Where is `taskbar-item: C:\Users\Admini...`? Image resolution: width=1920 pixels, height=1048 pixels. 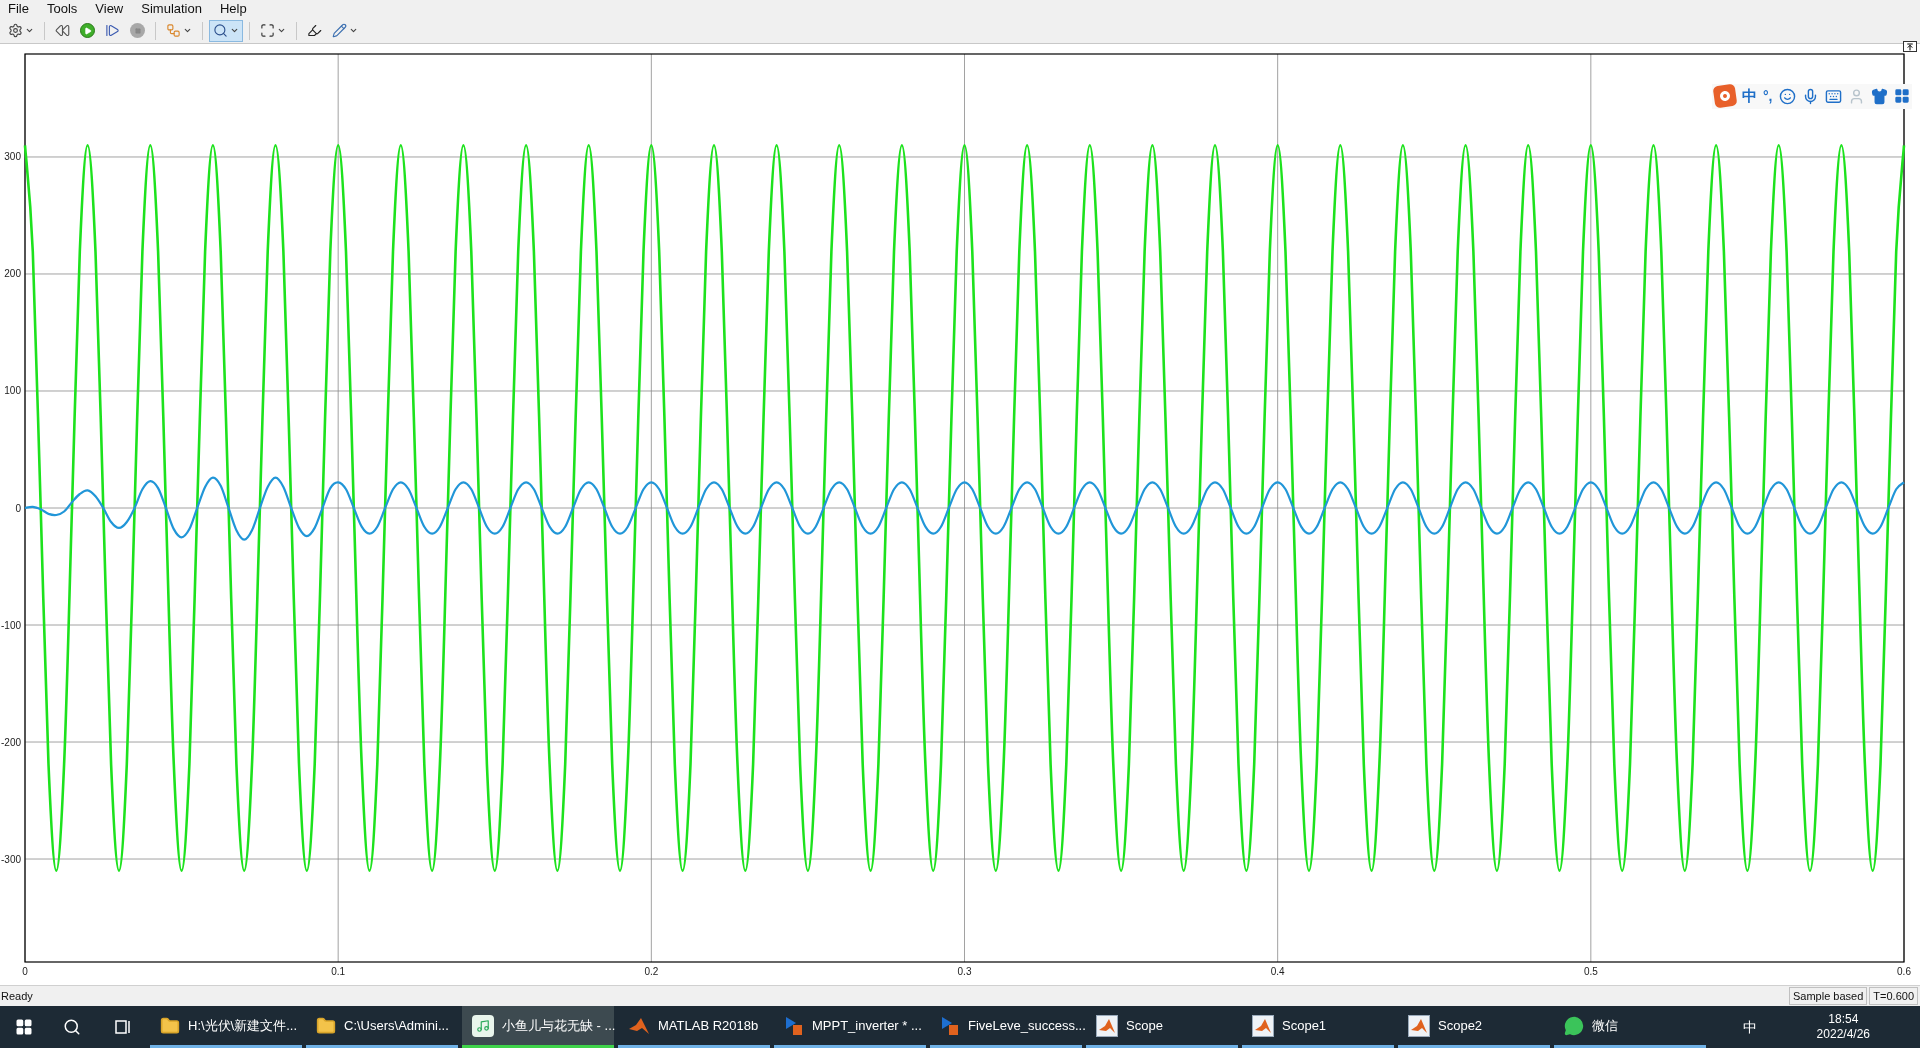
taskbar-item: C:\Users\Admini... is located at coordinates (382, 1027).